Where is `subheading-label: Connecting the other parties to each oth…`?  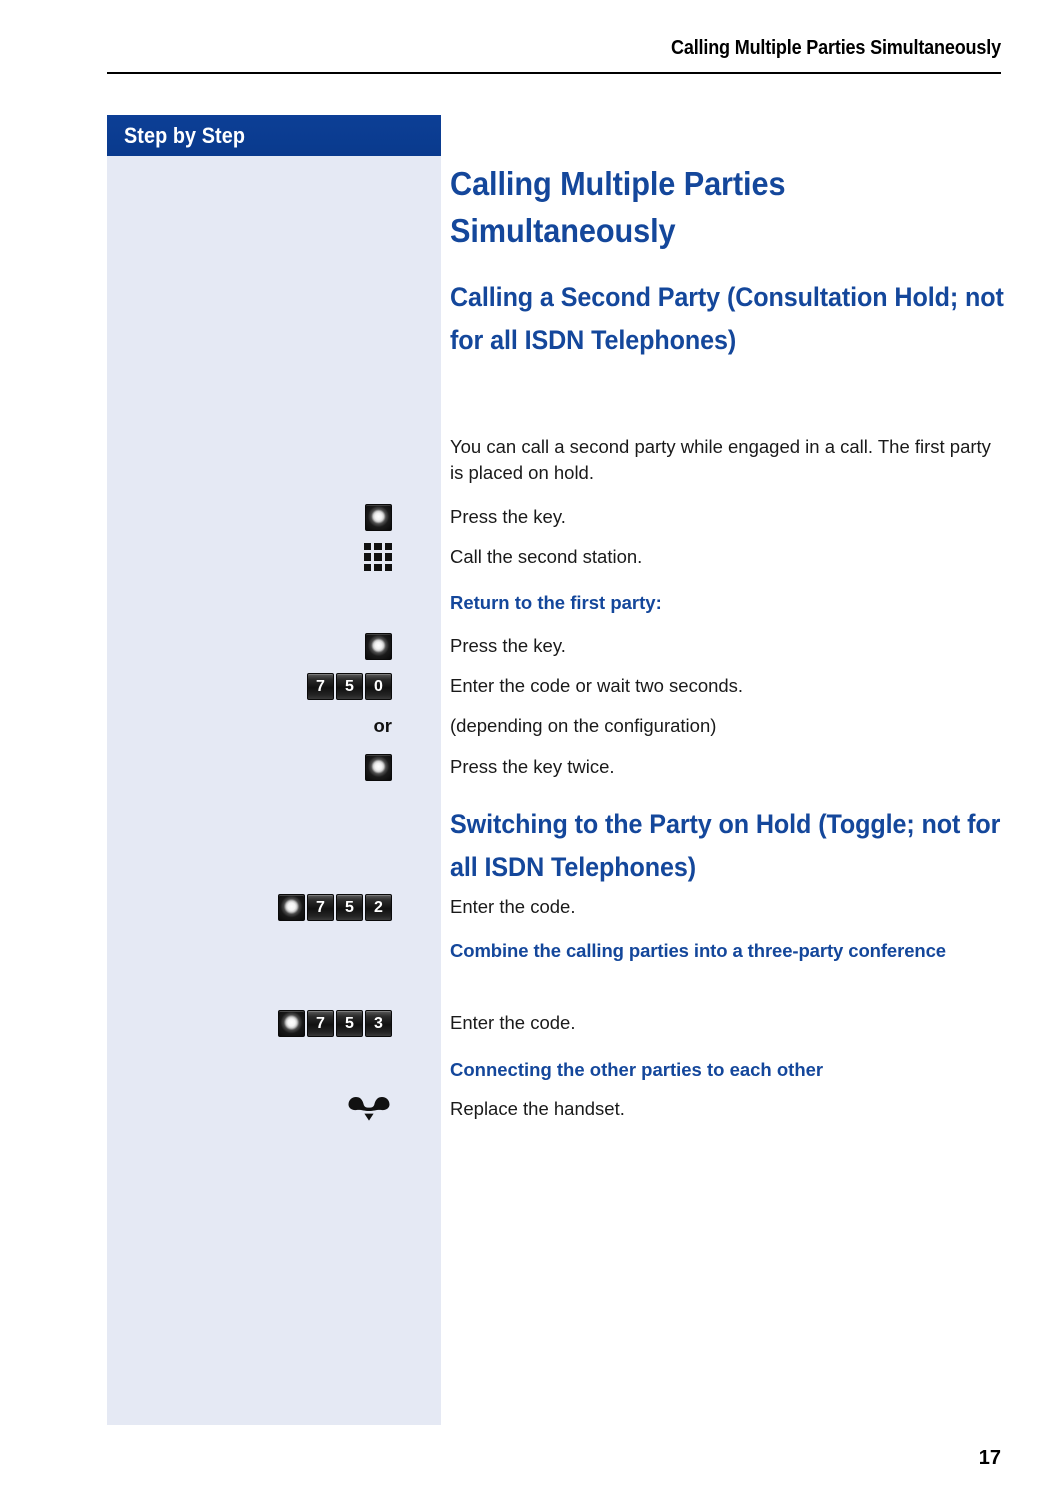 subheading-label: Connecting the other parties to each oth… is located at coordinates (637, 1069).